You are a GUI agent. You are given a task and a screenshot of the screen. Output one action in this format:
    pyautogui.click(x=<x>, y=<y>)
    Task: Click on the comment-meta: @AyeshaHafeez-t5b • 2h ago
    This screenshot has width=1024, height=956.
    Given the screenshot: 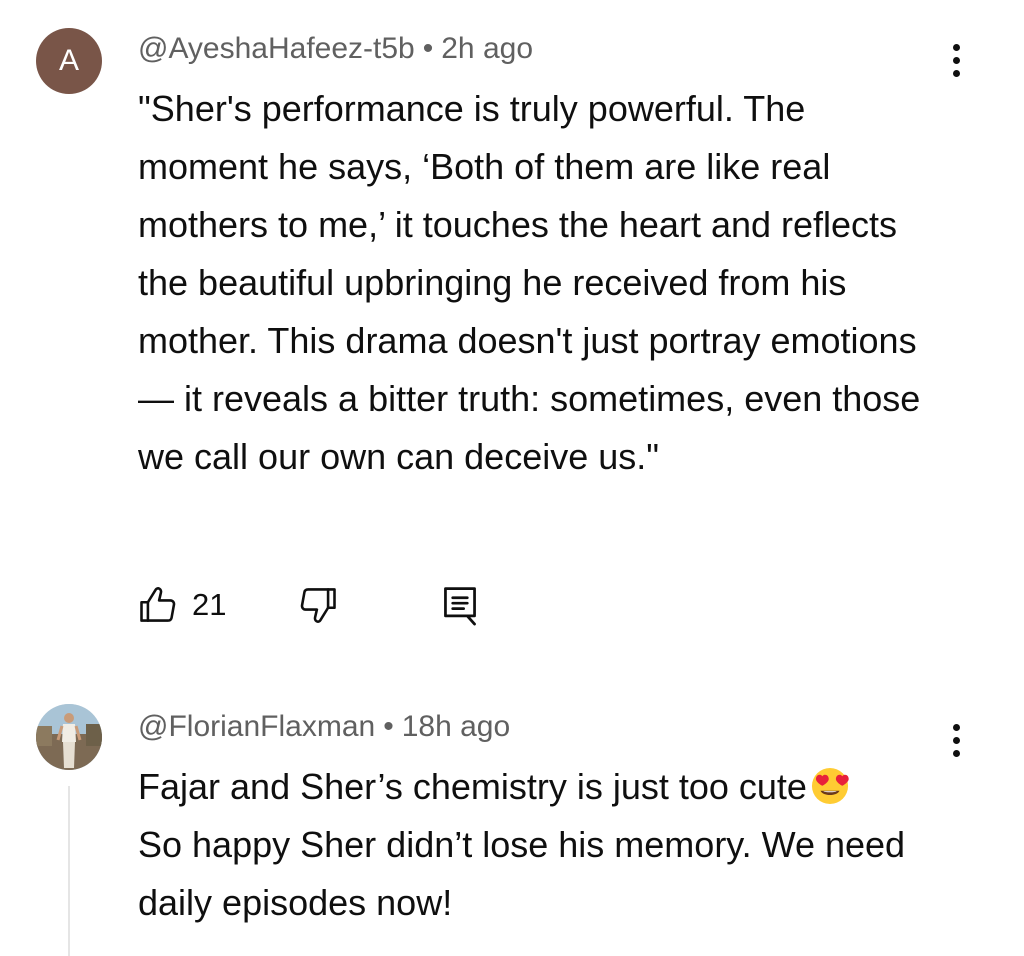 What is the action you would take?
    pyautogui.click(x=335, y=49)
    